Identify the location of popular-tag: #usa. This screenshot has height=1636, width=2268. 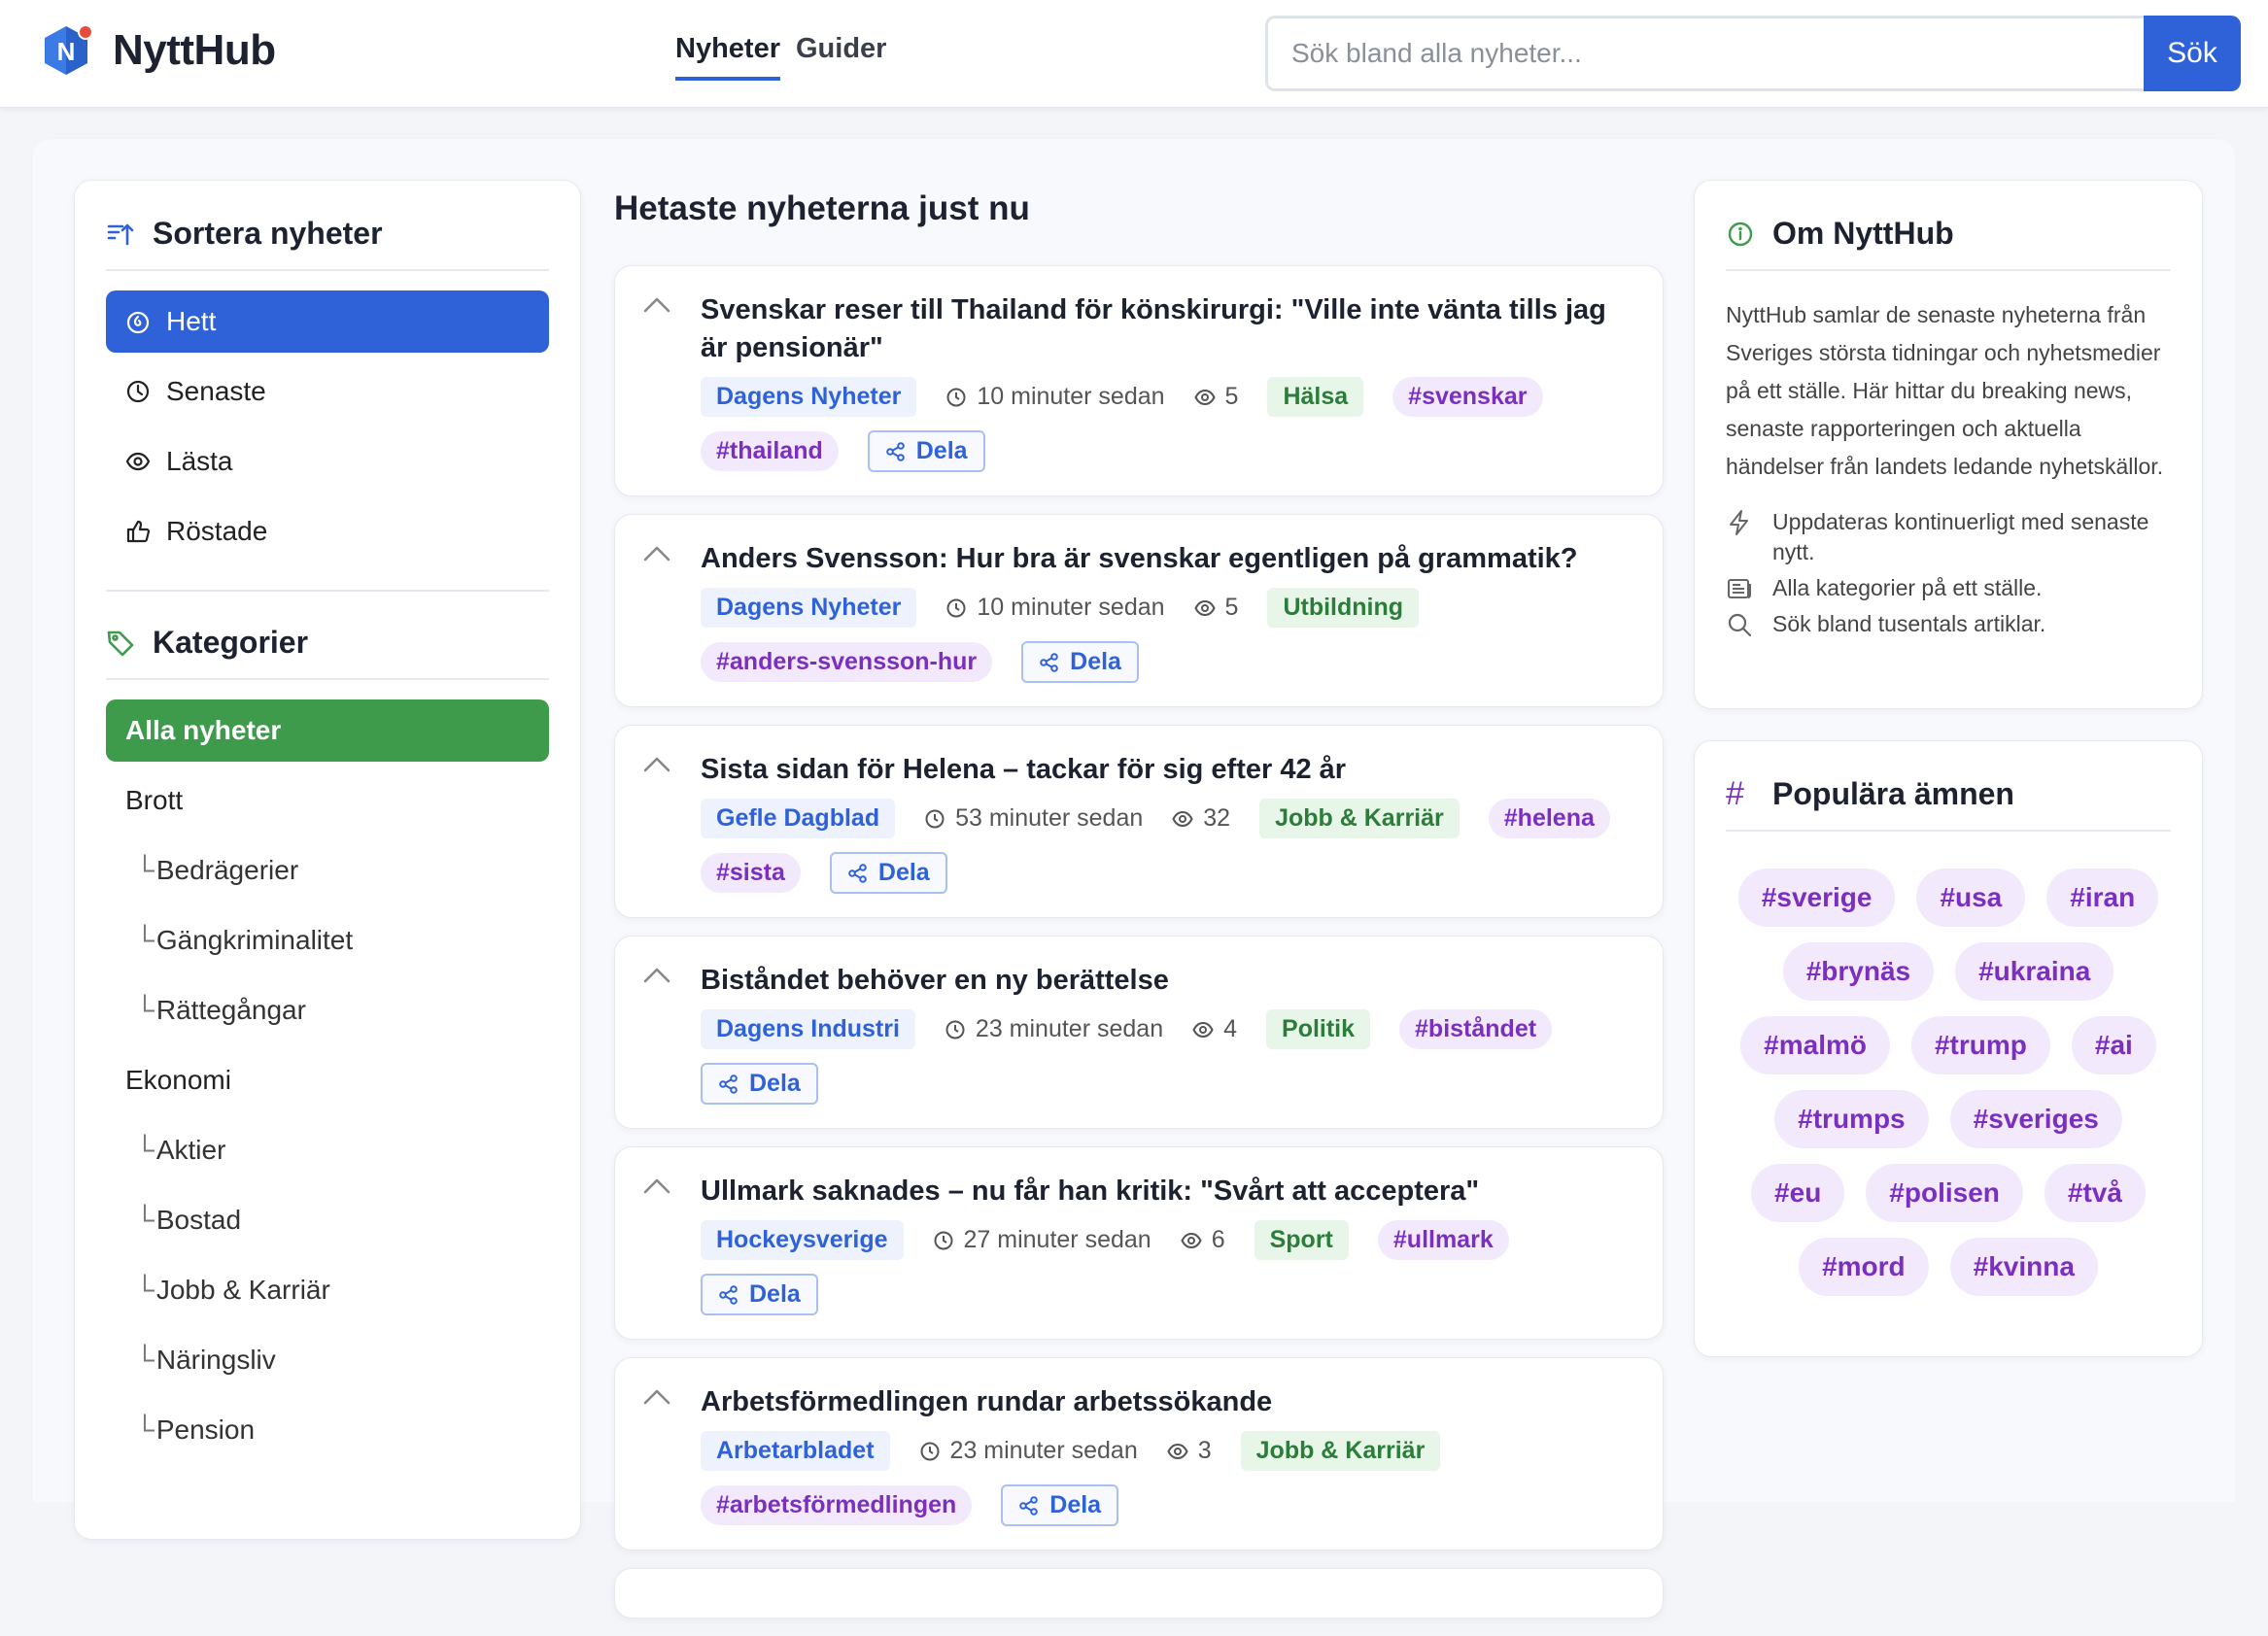
(1971, 898).